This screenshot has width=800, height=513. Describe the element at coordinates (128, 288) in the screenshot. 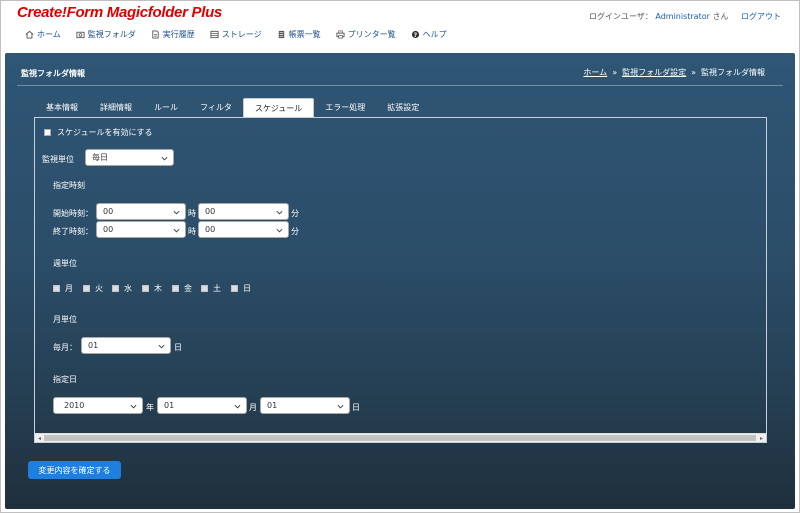

I see `weekday-wed-label: 水` at that location.